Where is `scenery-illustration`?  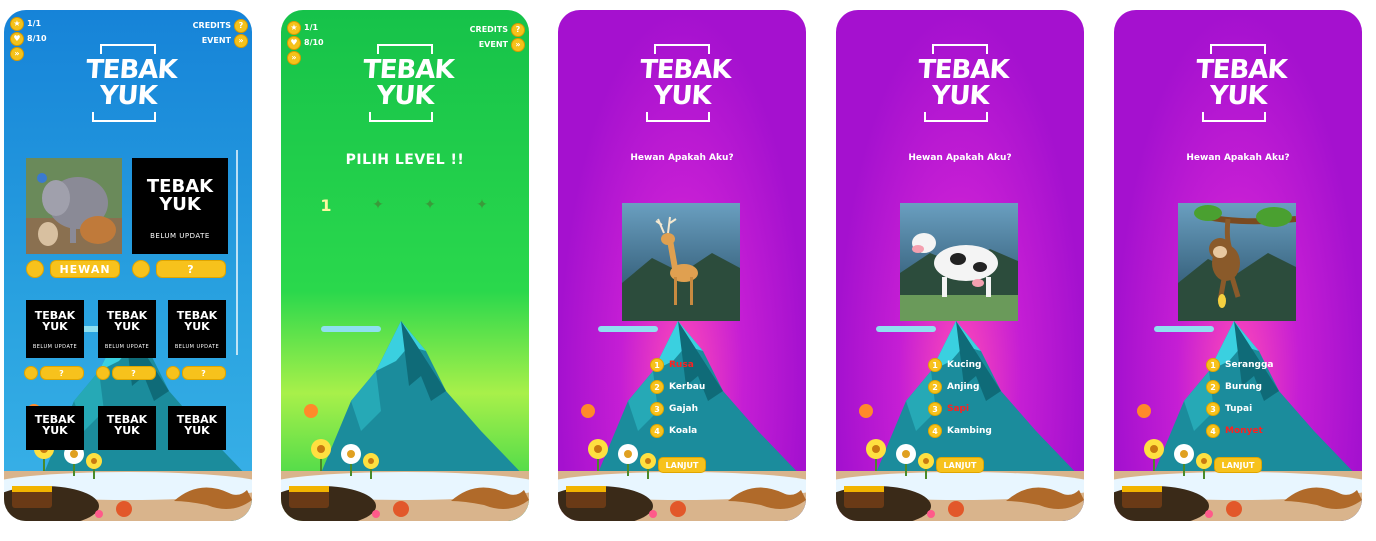
scenery-illustration is located at coordinates (405, 401).